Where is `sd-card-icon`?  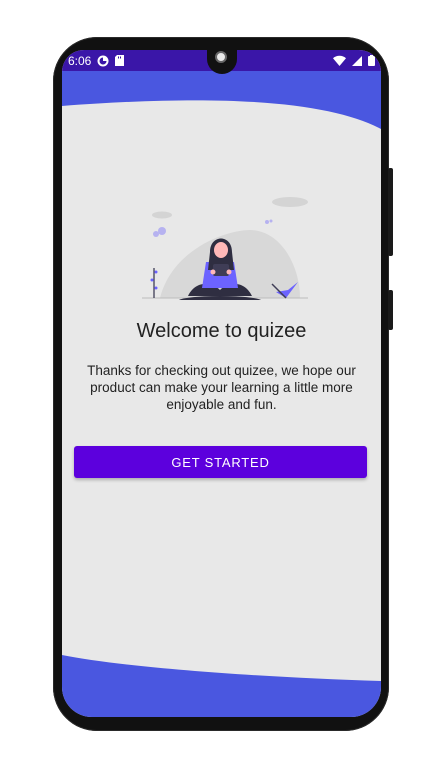 sd-card-icon is located at coordinates (120, 60).